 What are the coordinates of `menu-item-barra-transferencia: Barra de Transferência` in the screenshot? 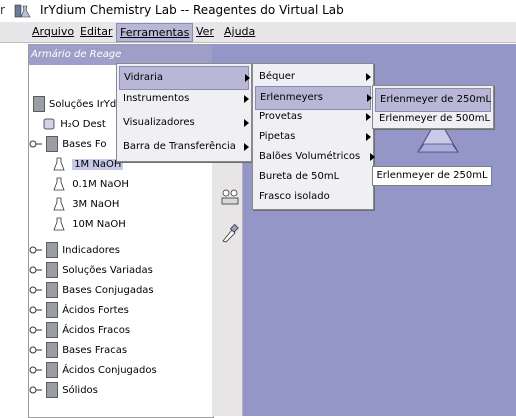 It's located at (184, 147).